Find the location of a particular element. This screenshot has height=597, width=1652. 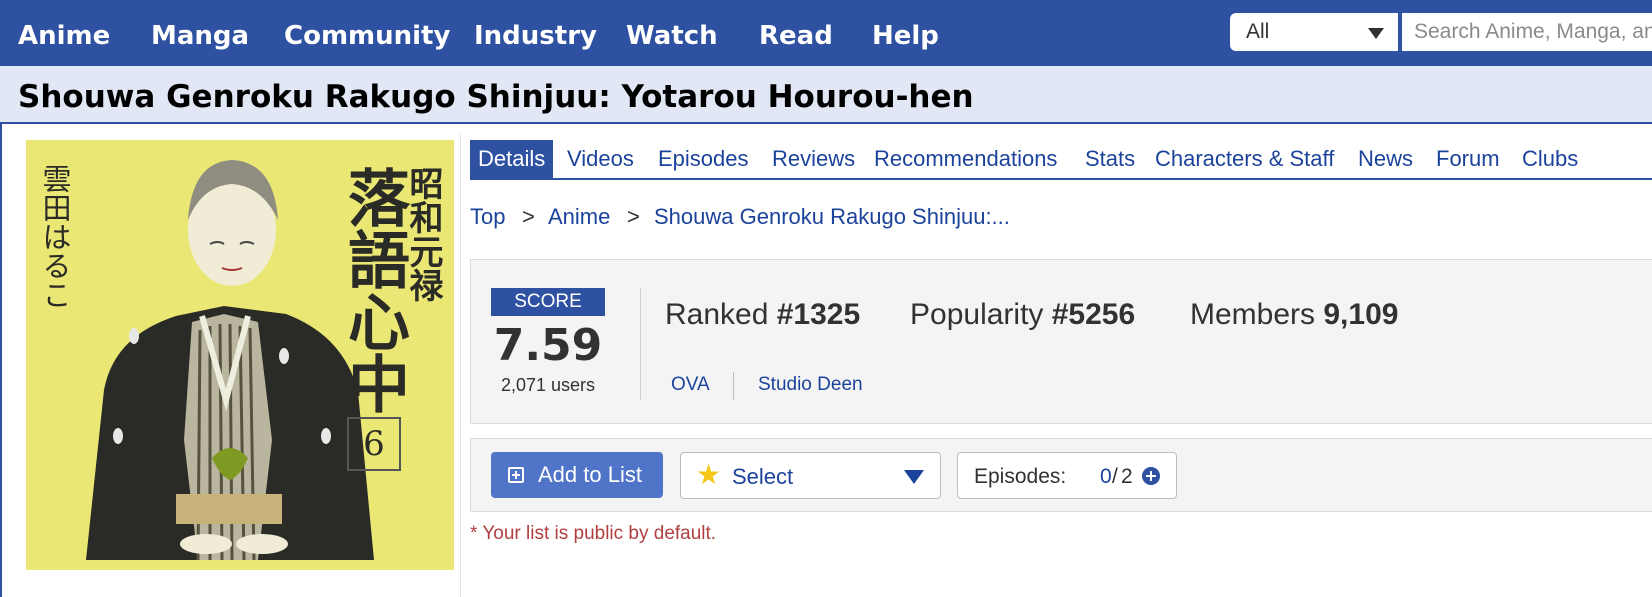

popularity-label: Popularity is located at coordinates (977, 314).